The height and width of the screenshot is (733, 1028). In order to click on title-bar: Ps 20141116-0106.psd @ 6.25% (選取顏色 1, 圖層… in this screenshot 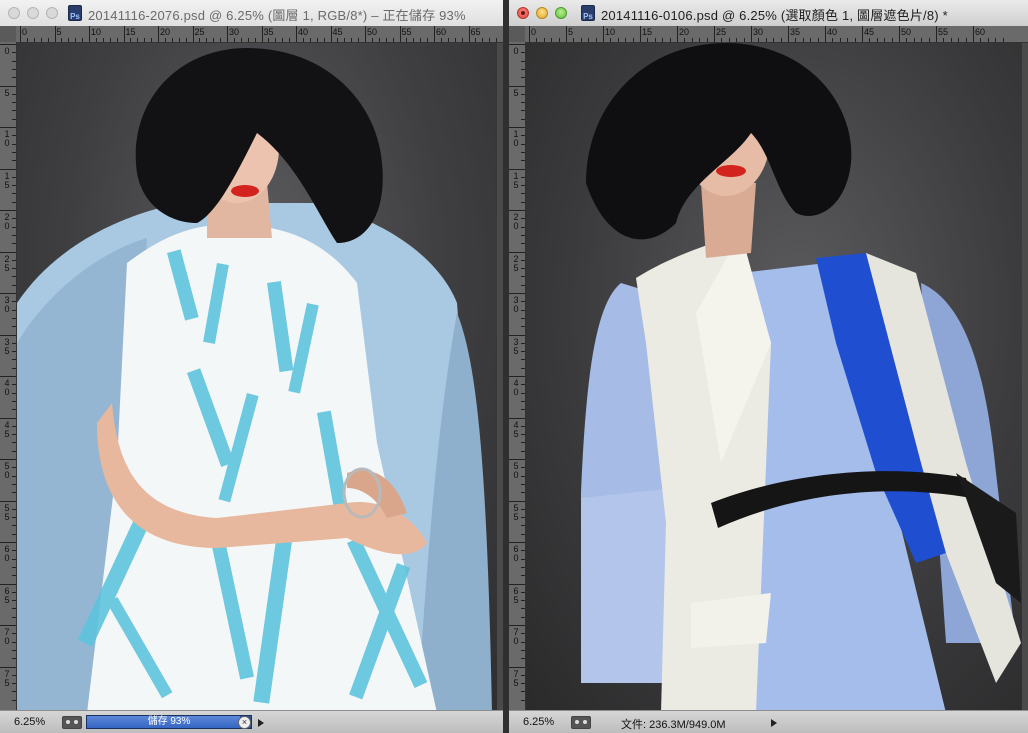, I will do `click(768, 13)`.